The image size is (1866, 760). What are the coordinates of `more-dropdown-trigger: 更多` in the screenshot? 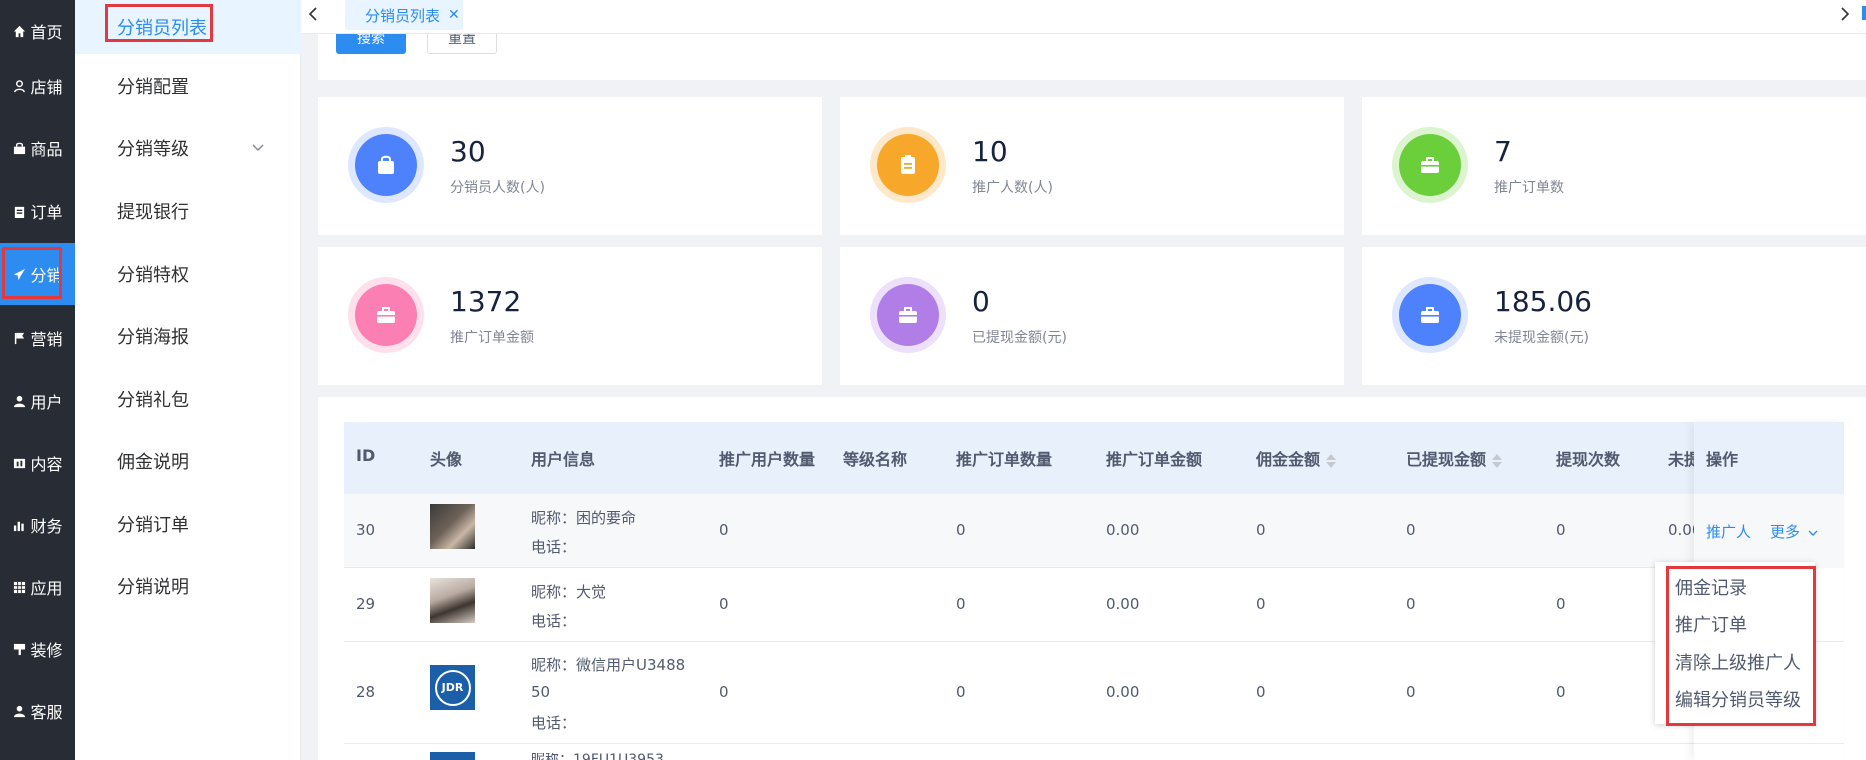 It's located at (1794, 531).